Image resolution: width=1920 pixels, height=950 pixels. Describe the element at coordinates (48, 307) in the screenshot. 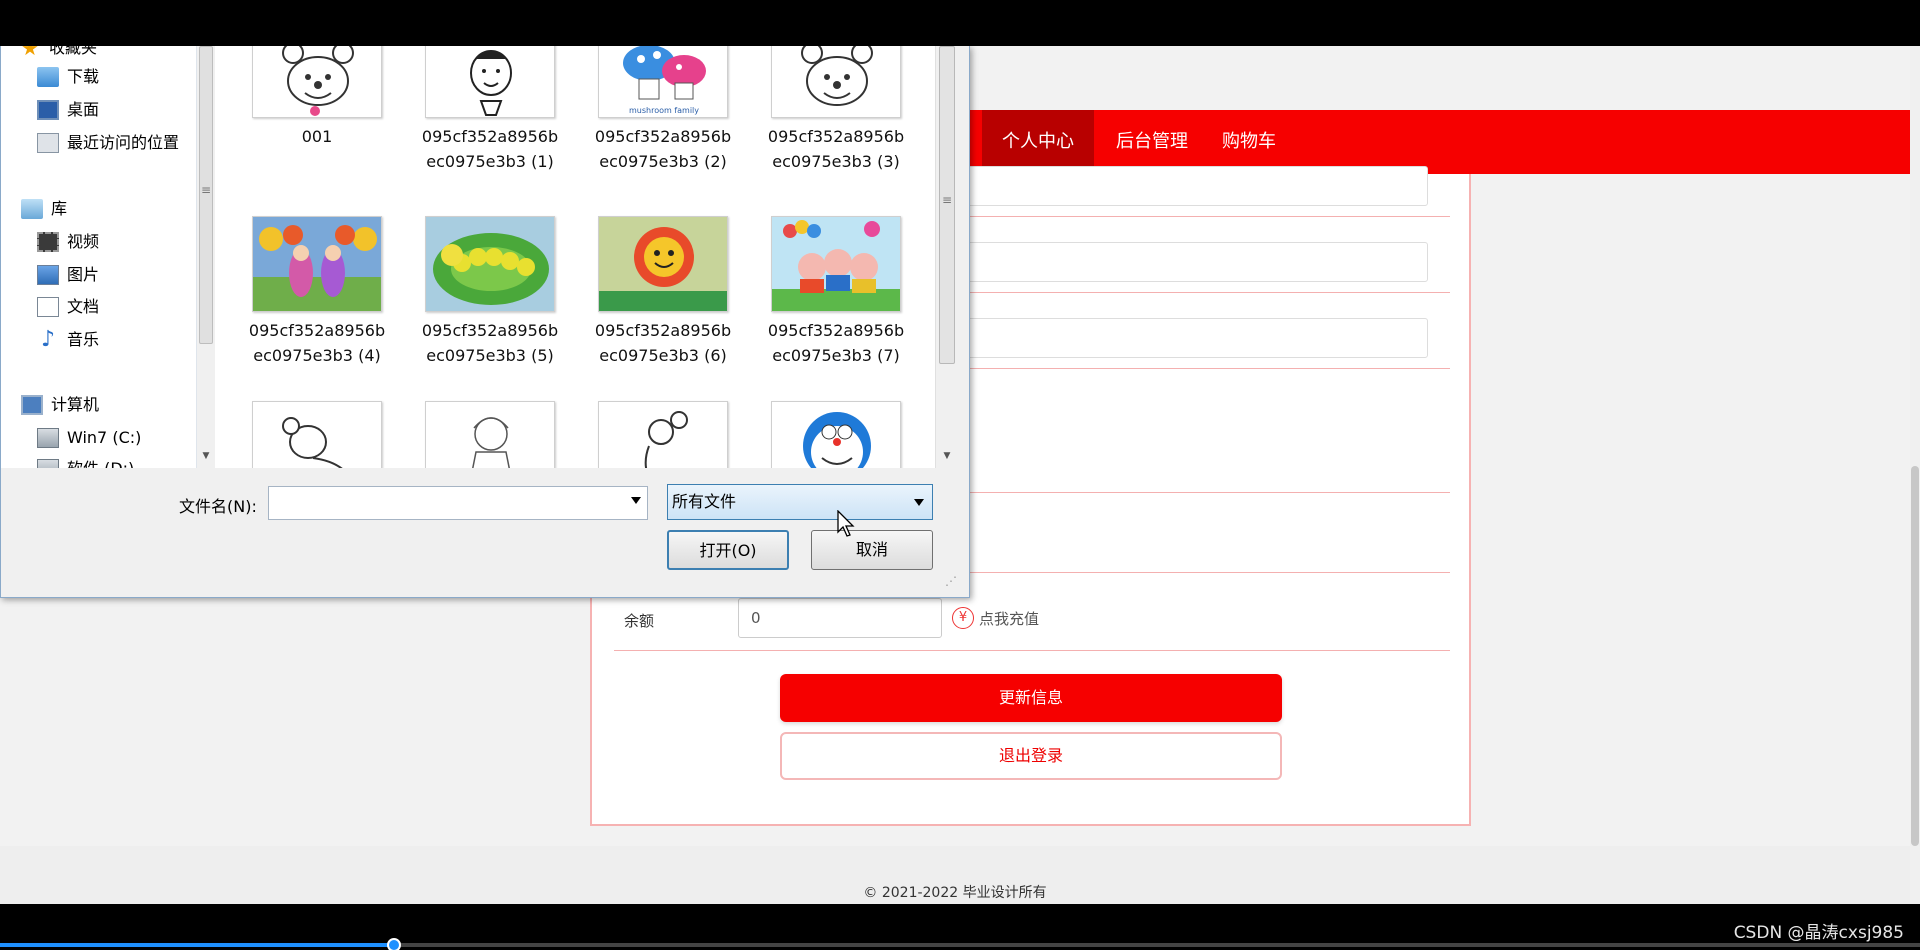

I see `documents-icon` at that location.